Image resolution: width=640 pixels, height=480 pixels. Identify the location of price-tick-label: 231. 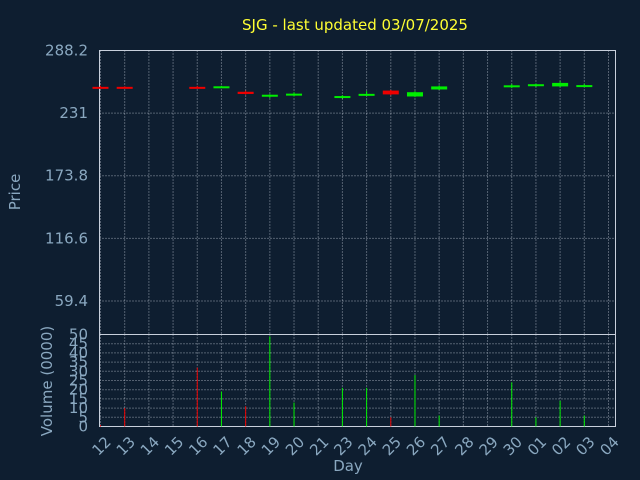
(73, 113).